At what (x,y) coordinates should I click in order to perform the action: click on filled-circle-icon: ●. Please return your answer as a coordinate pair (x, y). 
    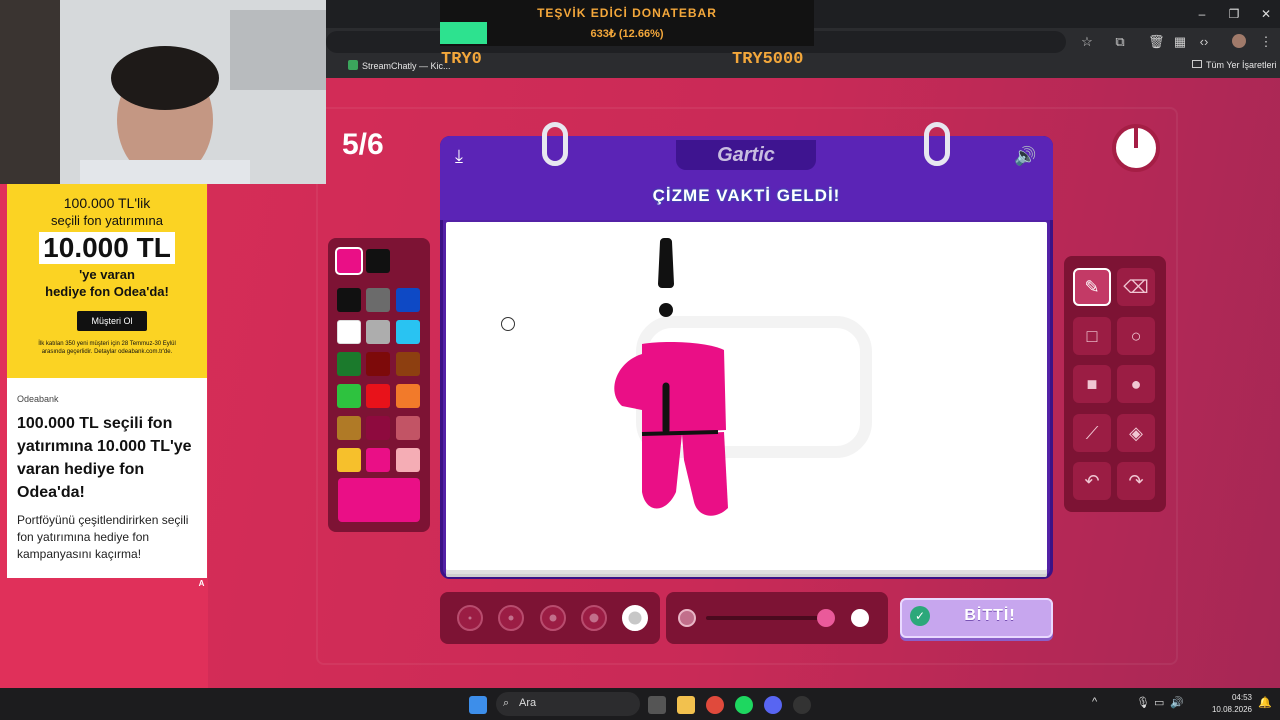
    Looking at the image, I should click on (1136, 384).